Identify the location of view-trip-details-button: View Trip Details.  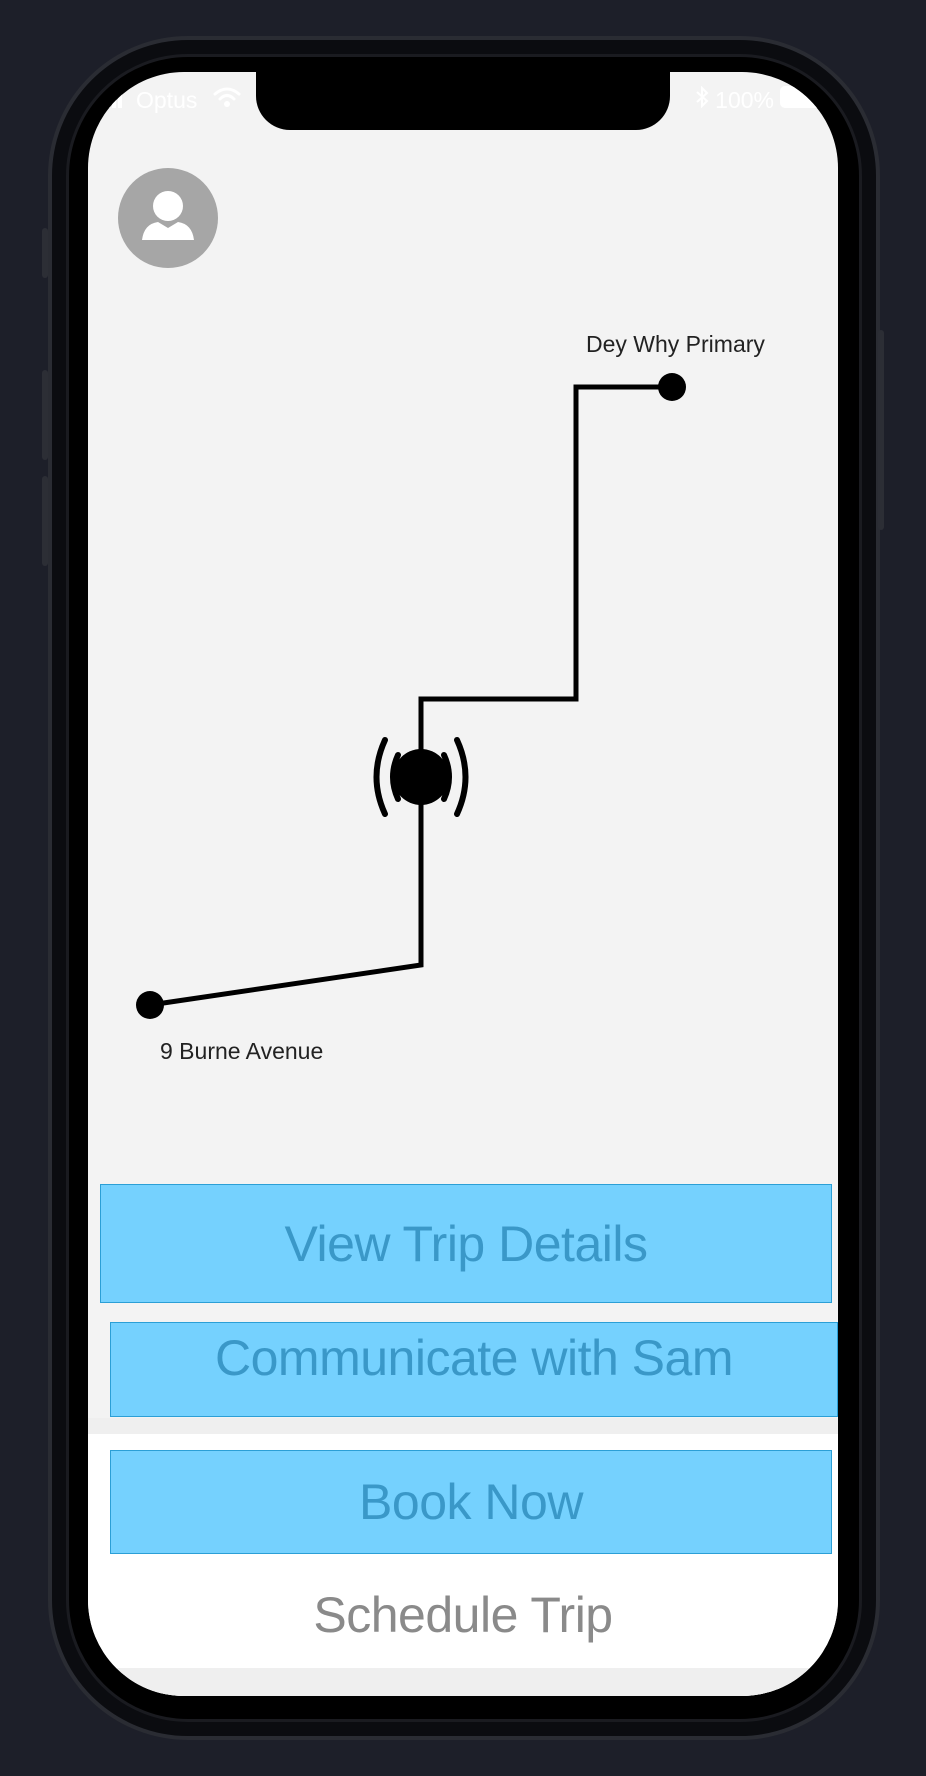
(466, 1243).